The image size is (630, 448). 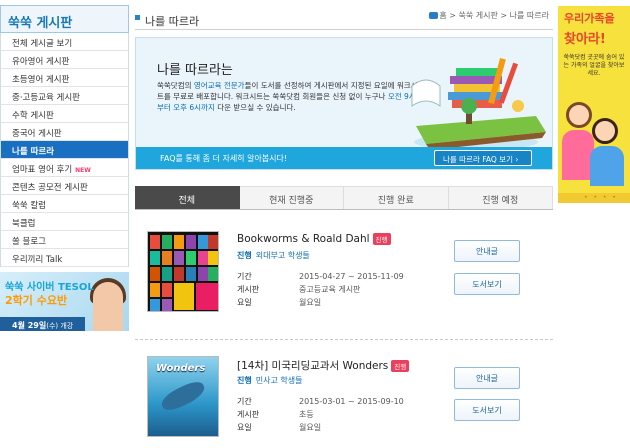 What do you see at coordinates (255, 107) in the screenshot?
I see `intro-text-part: 다운 받으실 수 있습니다.` at bounding box center [255, 107].